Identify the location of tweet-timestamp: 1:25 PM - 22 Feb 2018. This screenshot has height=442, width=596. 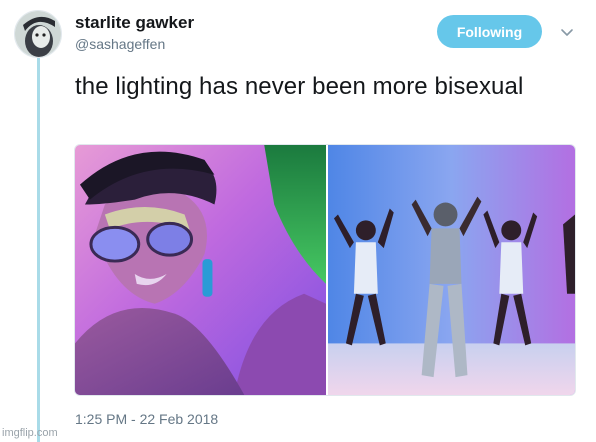
(146, 419).